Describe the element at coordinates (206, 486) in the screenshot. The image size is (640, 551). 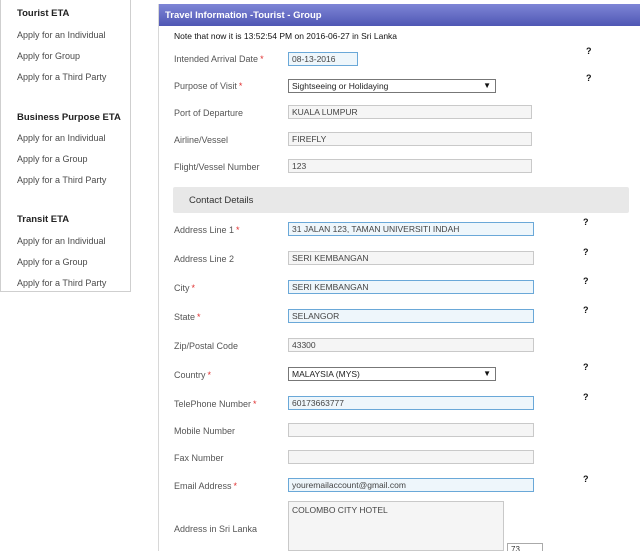
I see `email-label: Email Address *` at that location.